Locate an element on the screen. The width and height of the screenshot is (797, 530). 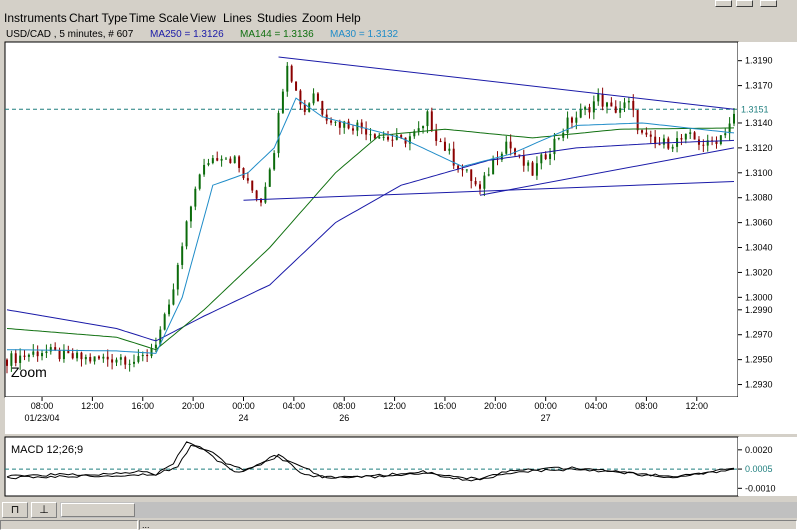
scroll-right-button: ⊥ is located at coordinates (44, 510).